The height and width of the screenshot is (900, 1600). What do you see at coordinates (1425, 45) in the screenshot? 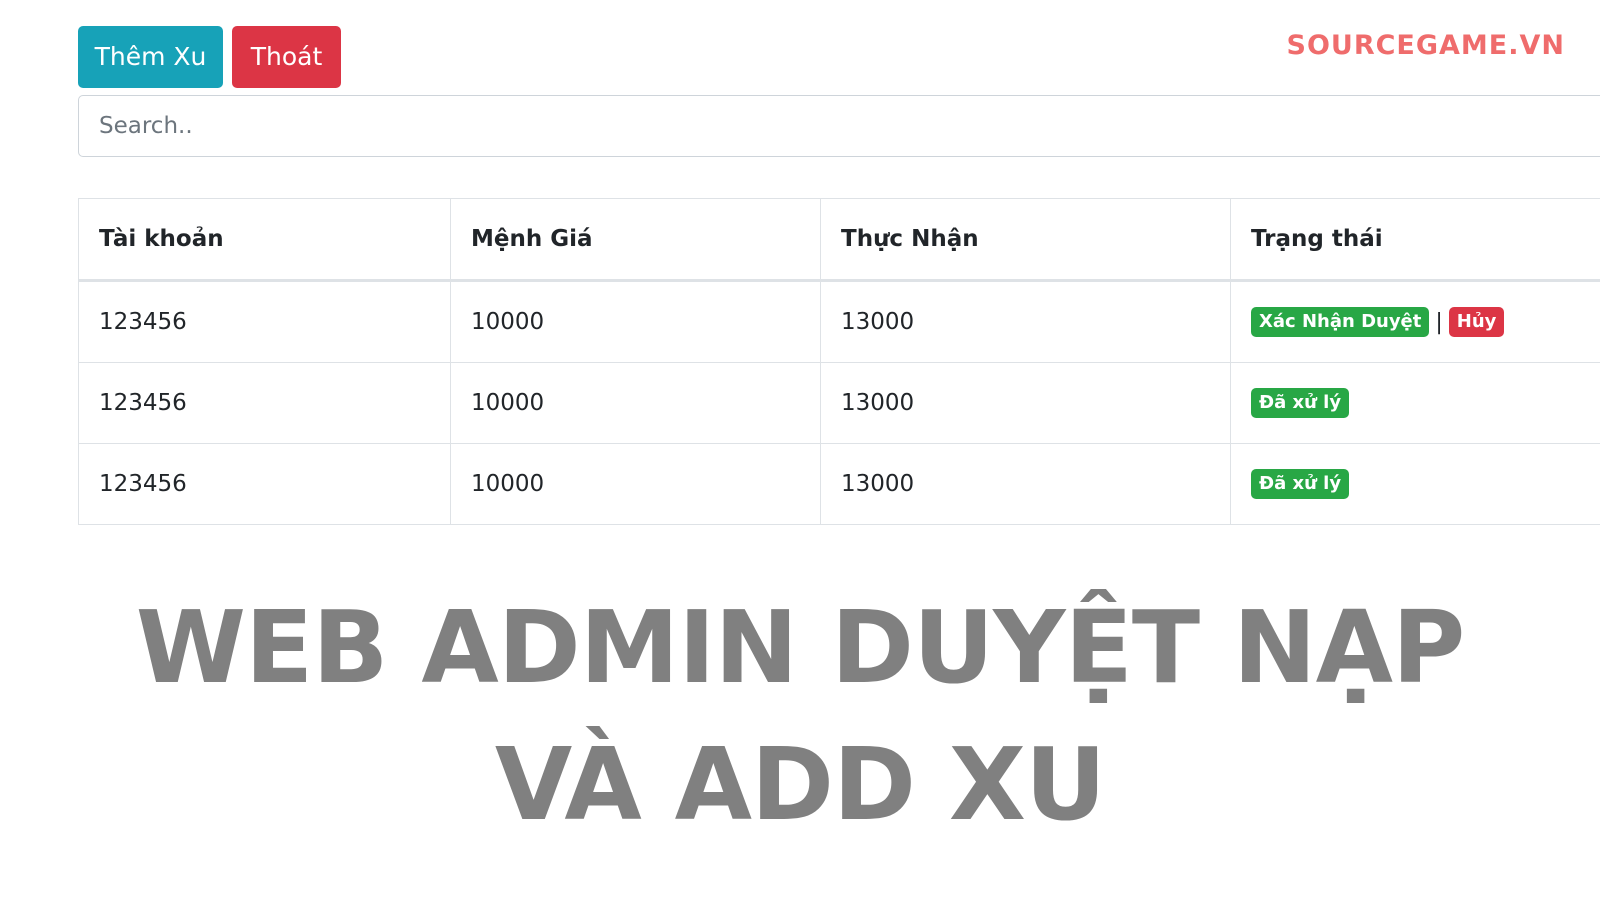
I see `brand-watermark: SOURCEGAME.VN` at bounding box center [1425, 45].